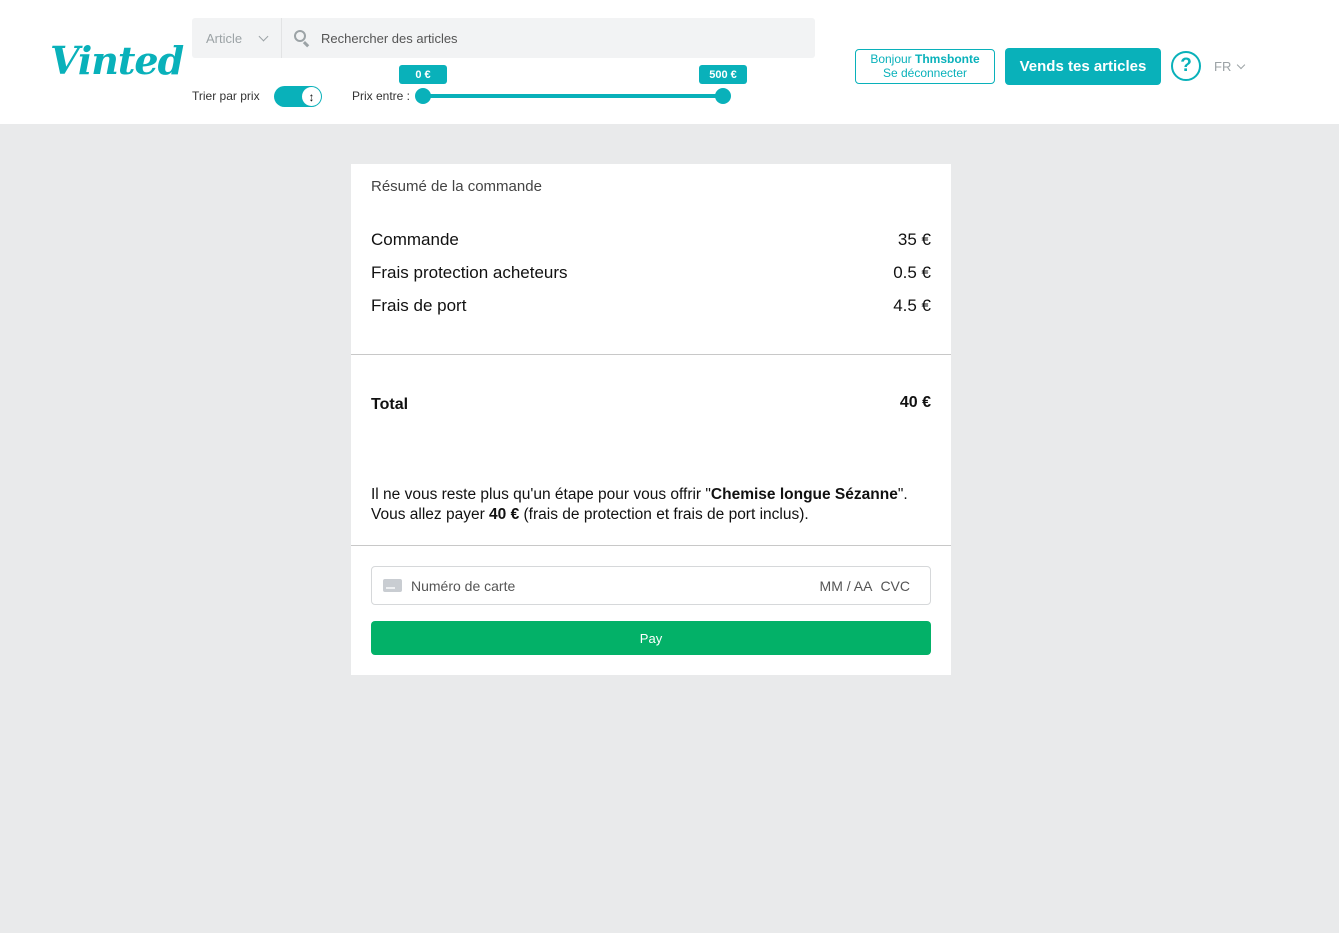  I want to click on message-text: "., so click(902, 494).